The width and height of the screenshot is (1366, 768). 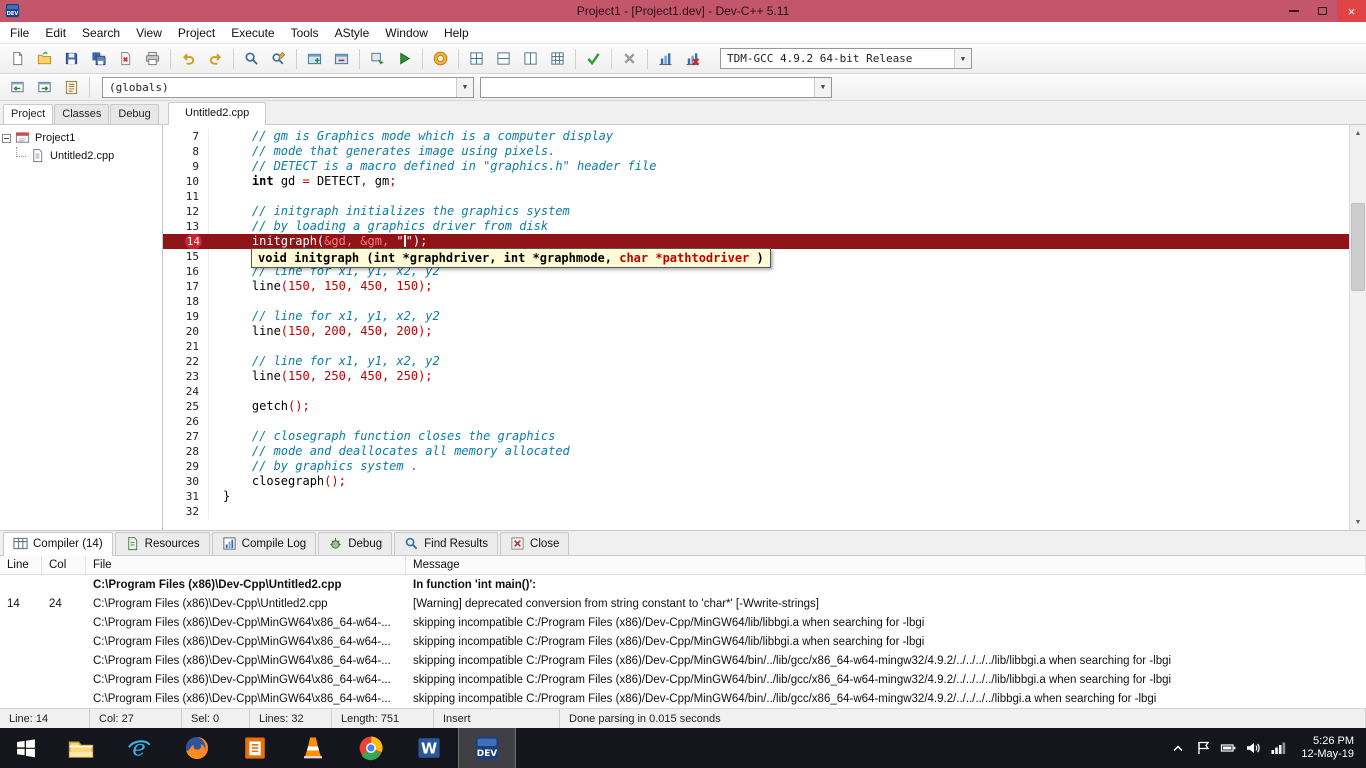 I want to click on menu-item-tools: Tools, so click(x=305, y=33).